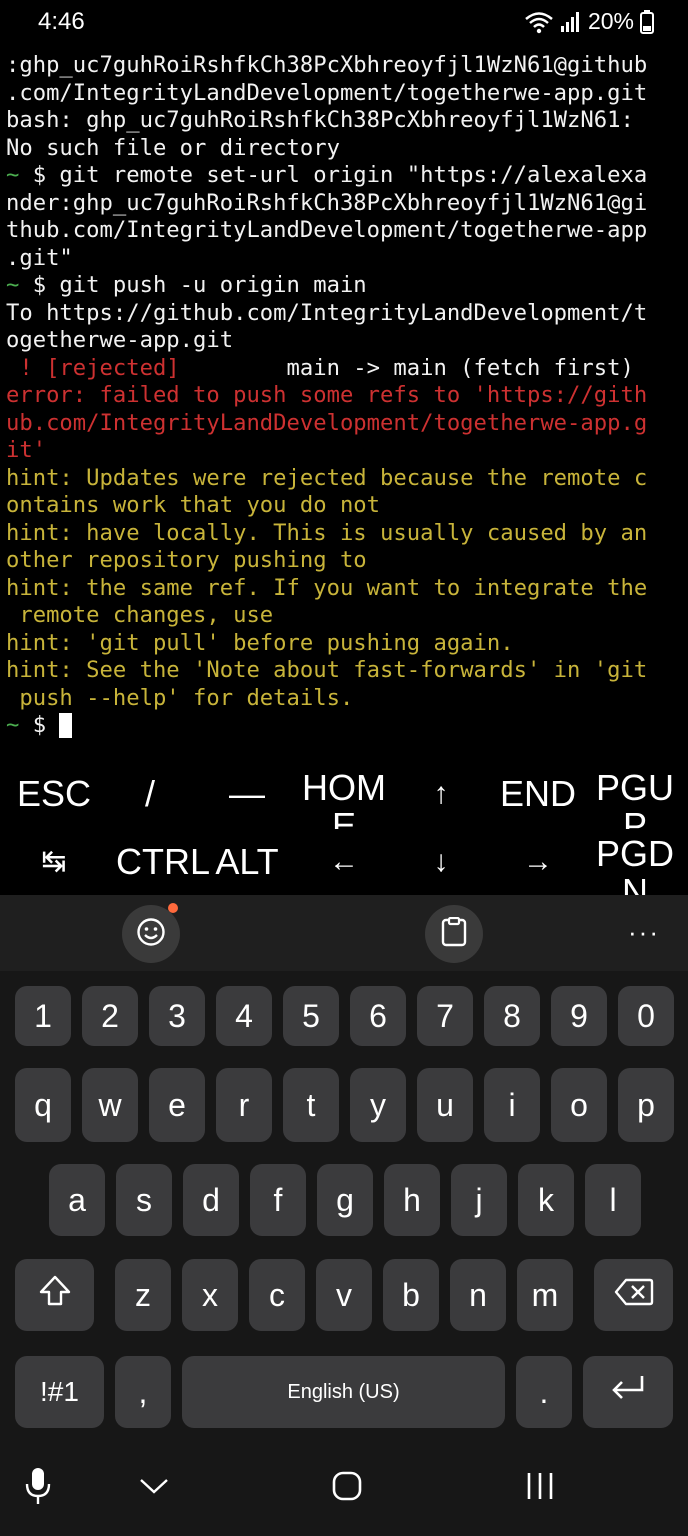 The height and width of the screenshot is (1536, 688). Describe the element at coordinates (61, 21) in the screenshot. I see `status-time: 4:46` at that location.